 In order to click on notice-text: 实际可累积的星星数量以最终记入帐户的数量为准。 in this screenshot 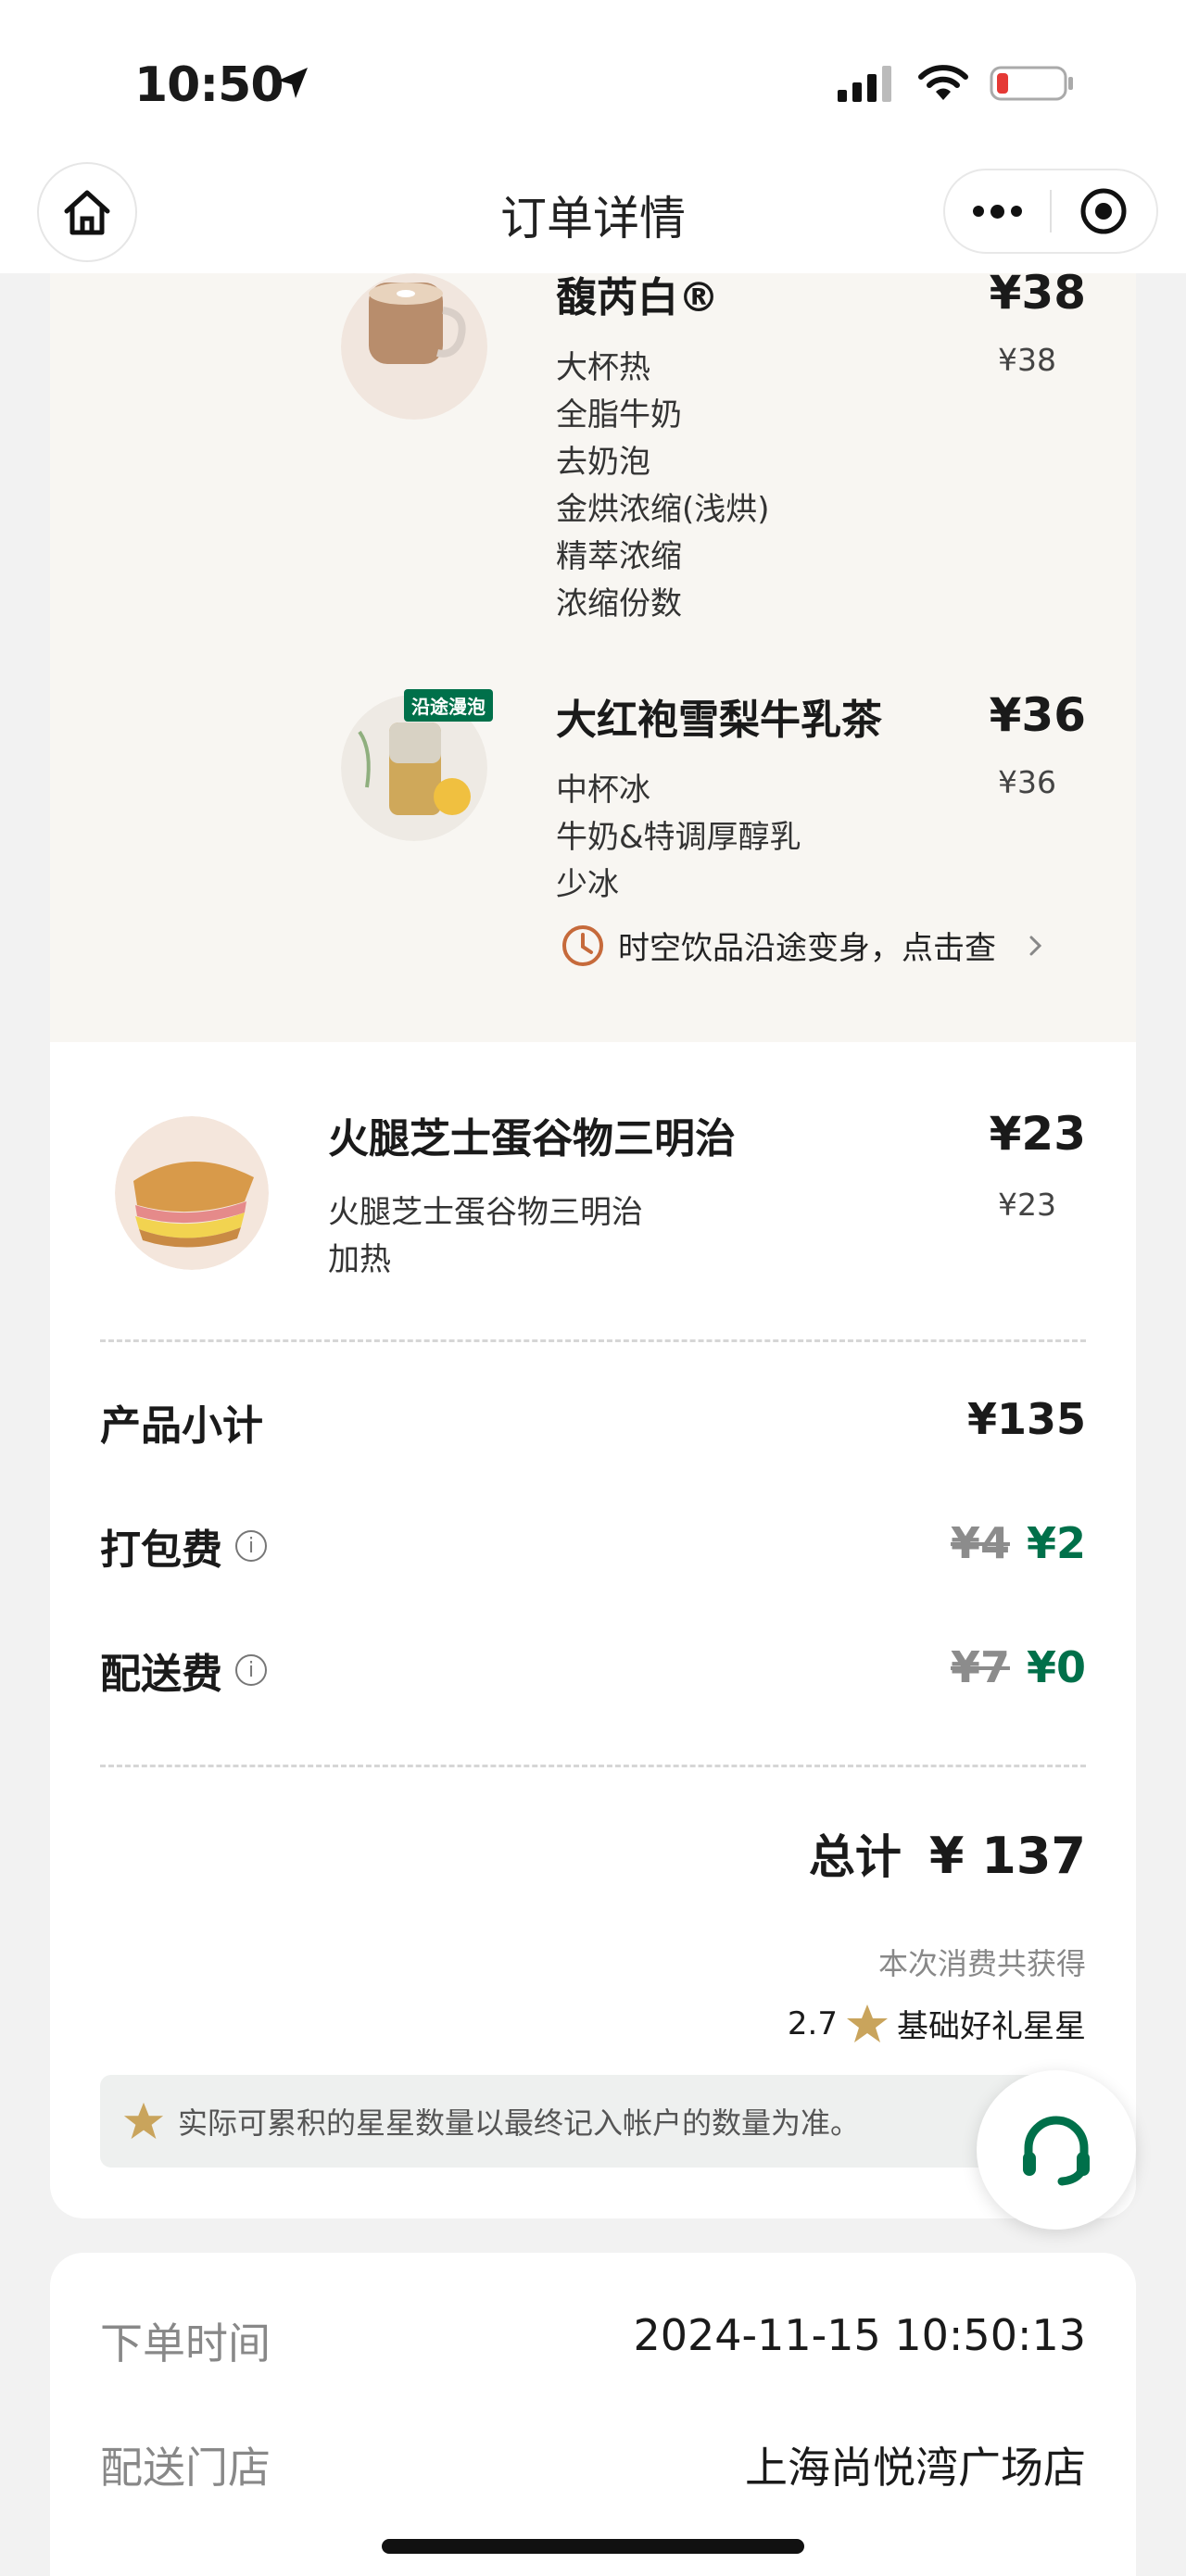, I will do `click(519, 2123)`.